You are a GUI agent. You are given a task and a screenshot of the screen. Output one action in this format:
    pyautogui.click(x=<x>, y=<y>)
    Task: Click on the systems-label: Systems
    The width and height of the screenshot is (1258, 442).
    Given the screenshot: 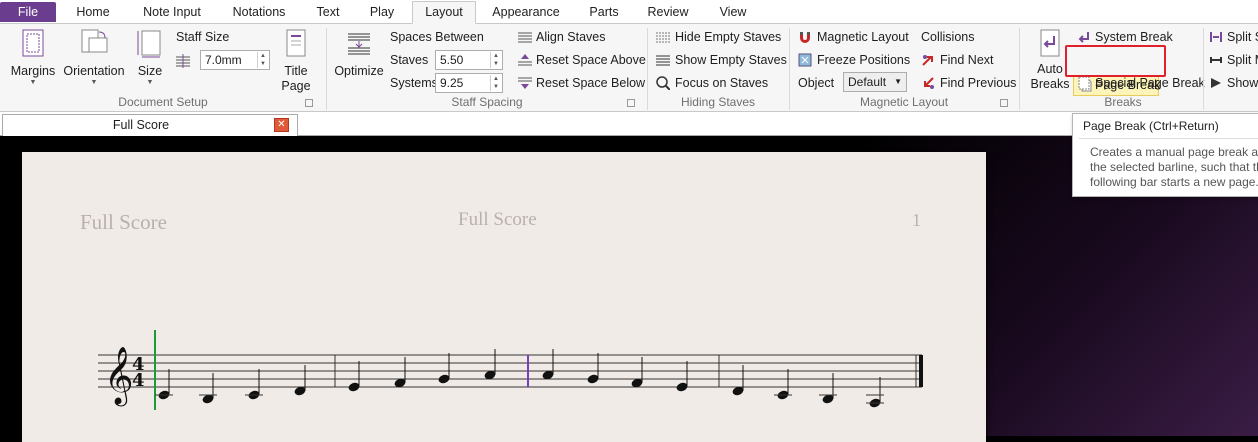 What is the action you would take?
    pyautogui.click(x=414, y=83)
    